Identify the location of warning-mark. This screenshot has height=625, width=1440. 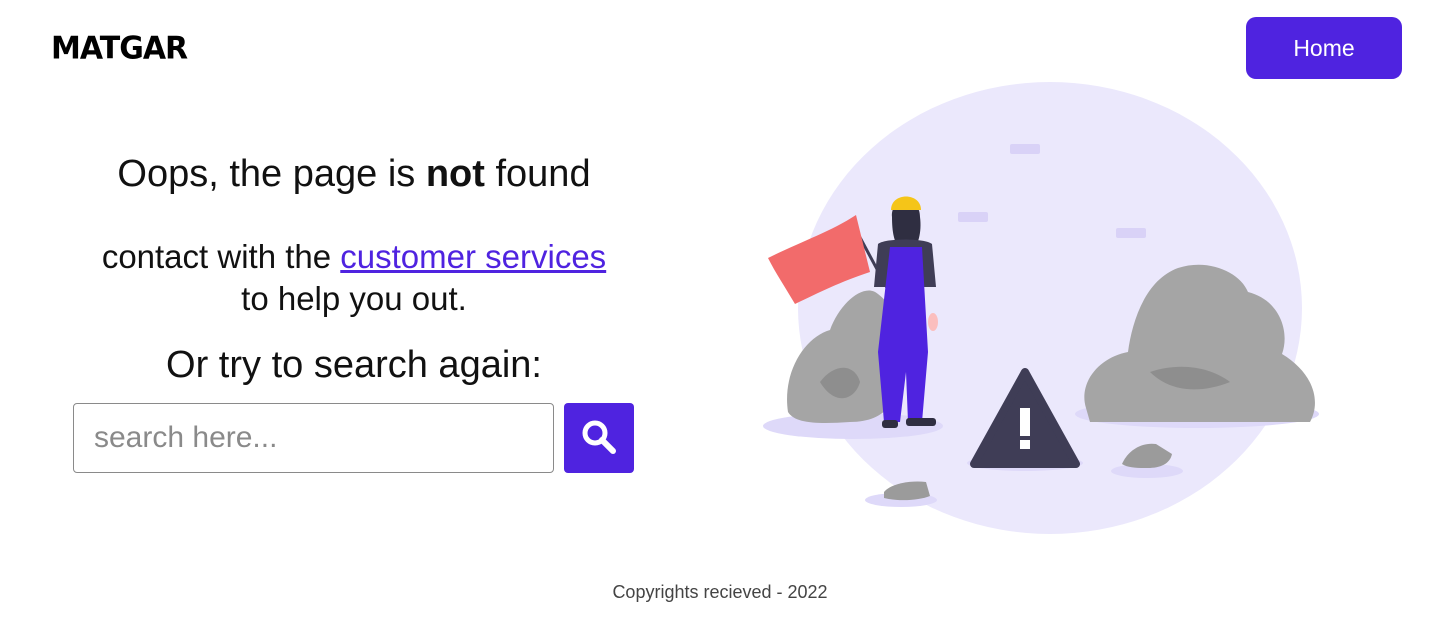
(1025, 422).